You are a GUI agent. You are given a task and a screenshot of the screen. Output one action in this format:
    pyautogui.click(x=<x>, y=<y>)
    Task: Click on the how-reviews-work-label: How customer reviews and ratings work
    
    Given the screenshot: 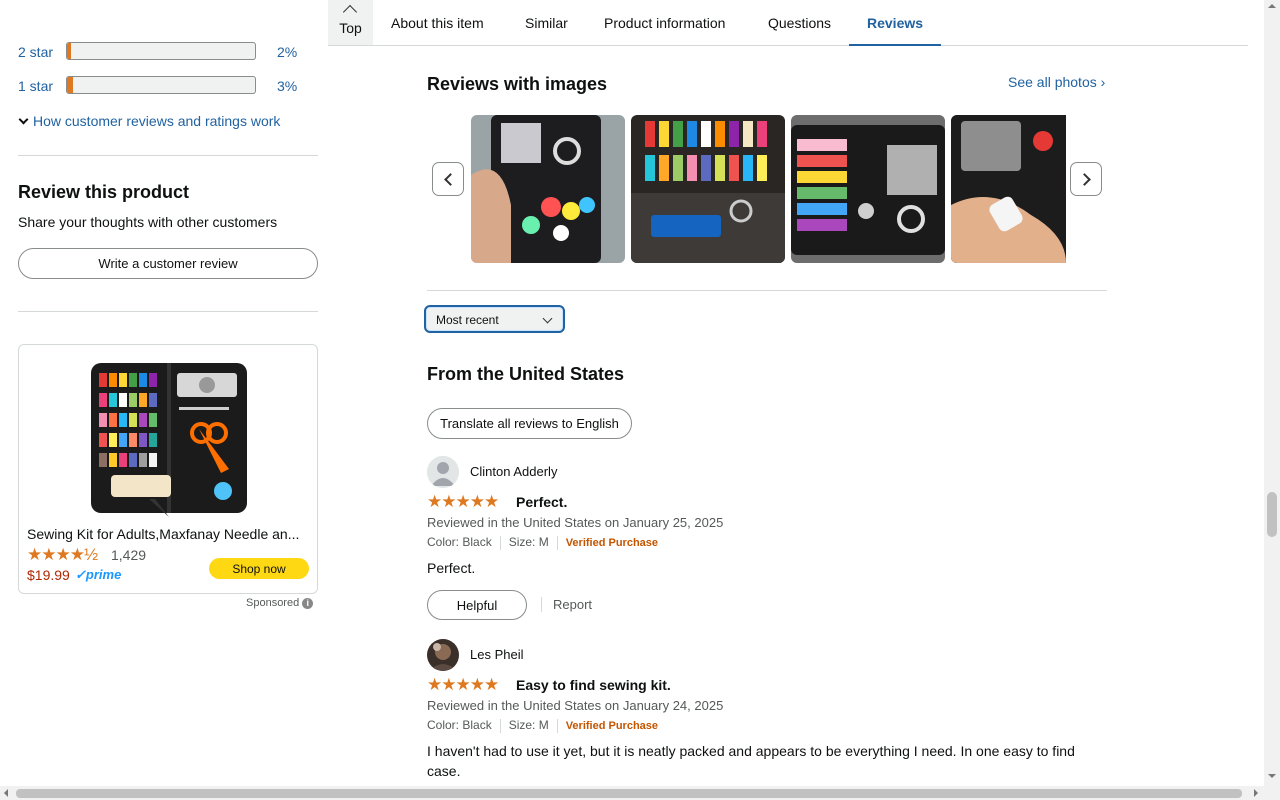 What is the action you would take?
    pyautogui.click(x=157, y=121)
    